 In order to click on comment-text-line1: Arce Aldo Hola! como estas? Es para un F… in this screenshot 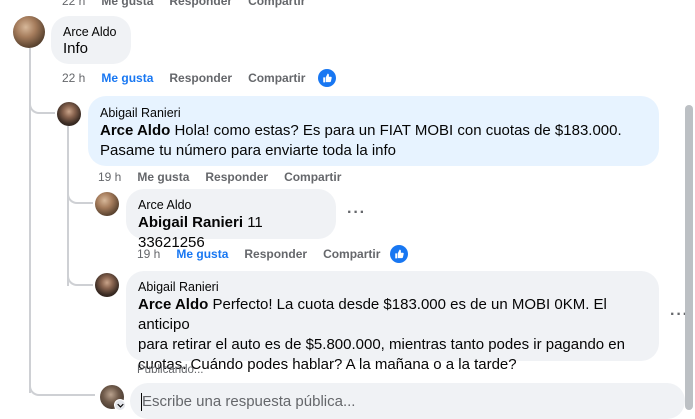, I will do `click(361, 130)`.